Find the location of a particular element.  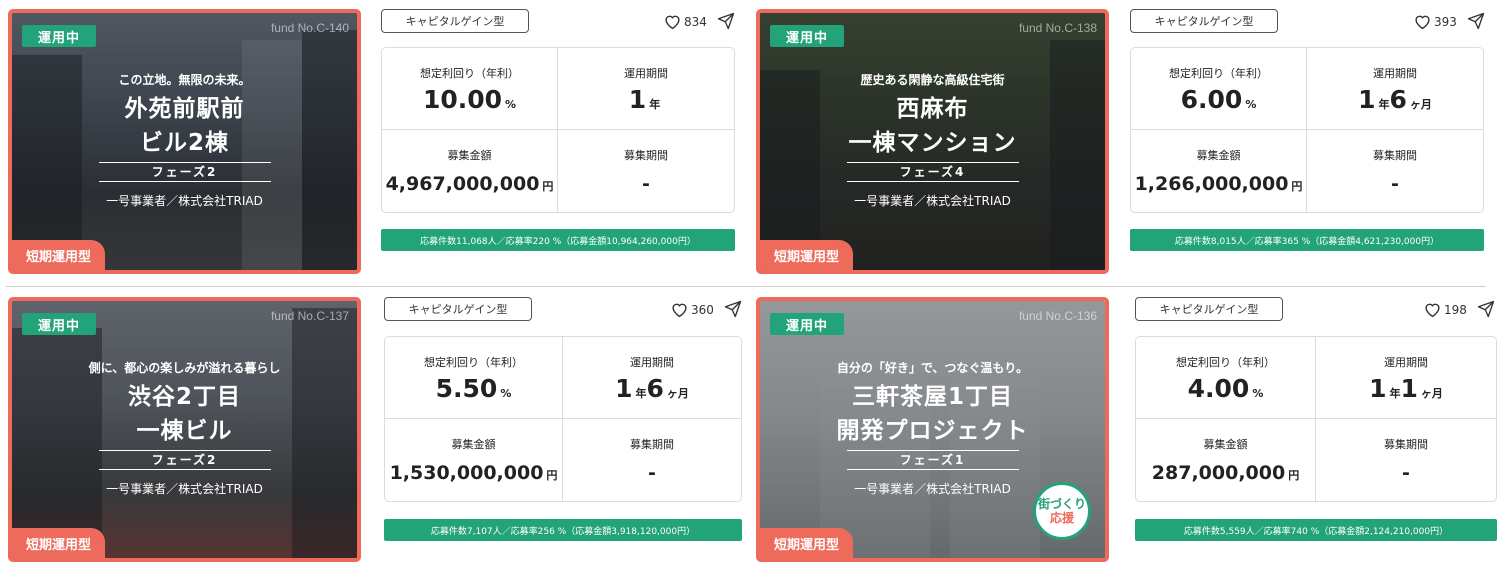

machizukuri-logo: 街づくり 応援 is located at coordinates (1062, 511).